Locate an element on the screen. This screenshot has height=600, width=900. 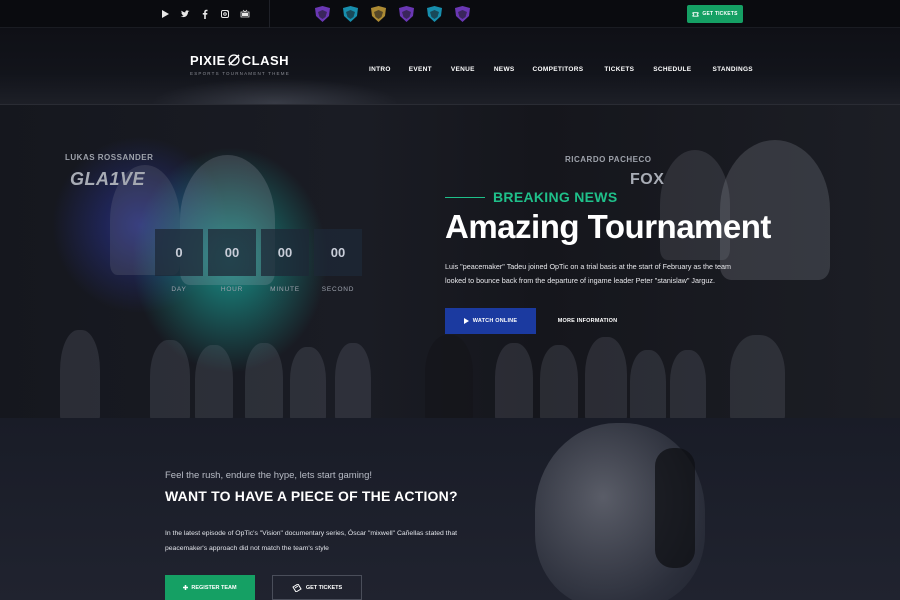
team-logos is located at coordinates (392, 14).